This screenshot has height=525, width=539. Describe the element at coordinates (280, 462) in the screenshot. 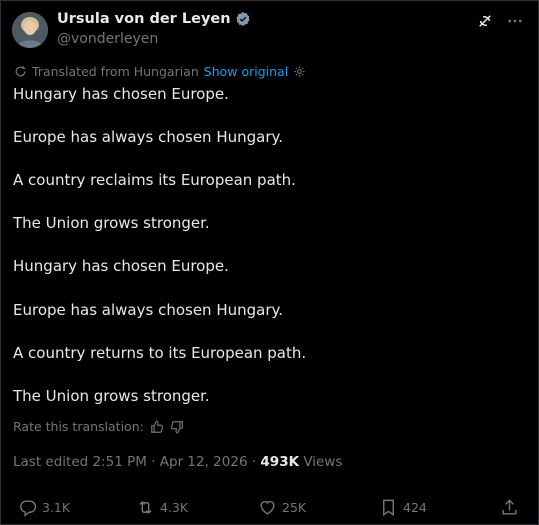

I see `views-count: 493K` at that location.